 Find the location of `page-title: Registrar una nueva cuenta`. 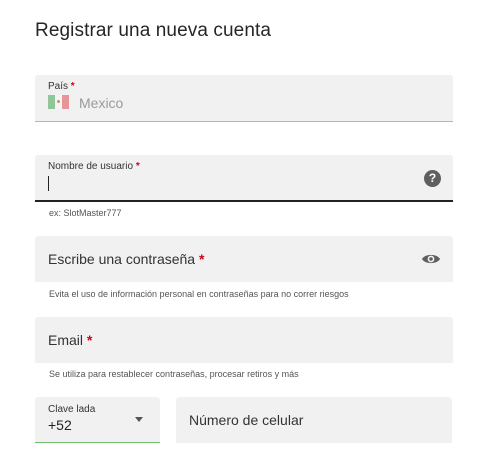

page-title: Registrar una nueva cuenta is located at coordinates (153, 30).